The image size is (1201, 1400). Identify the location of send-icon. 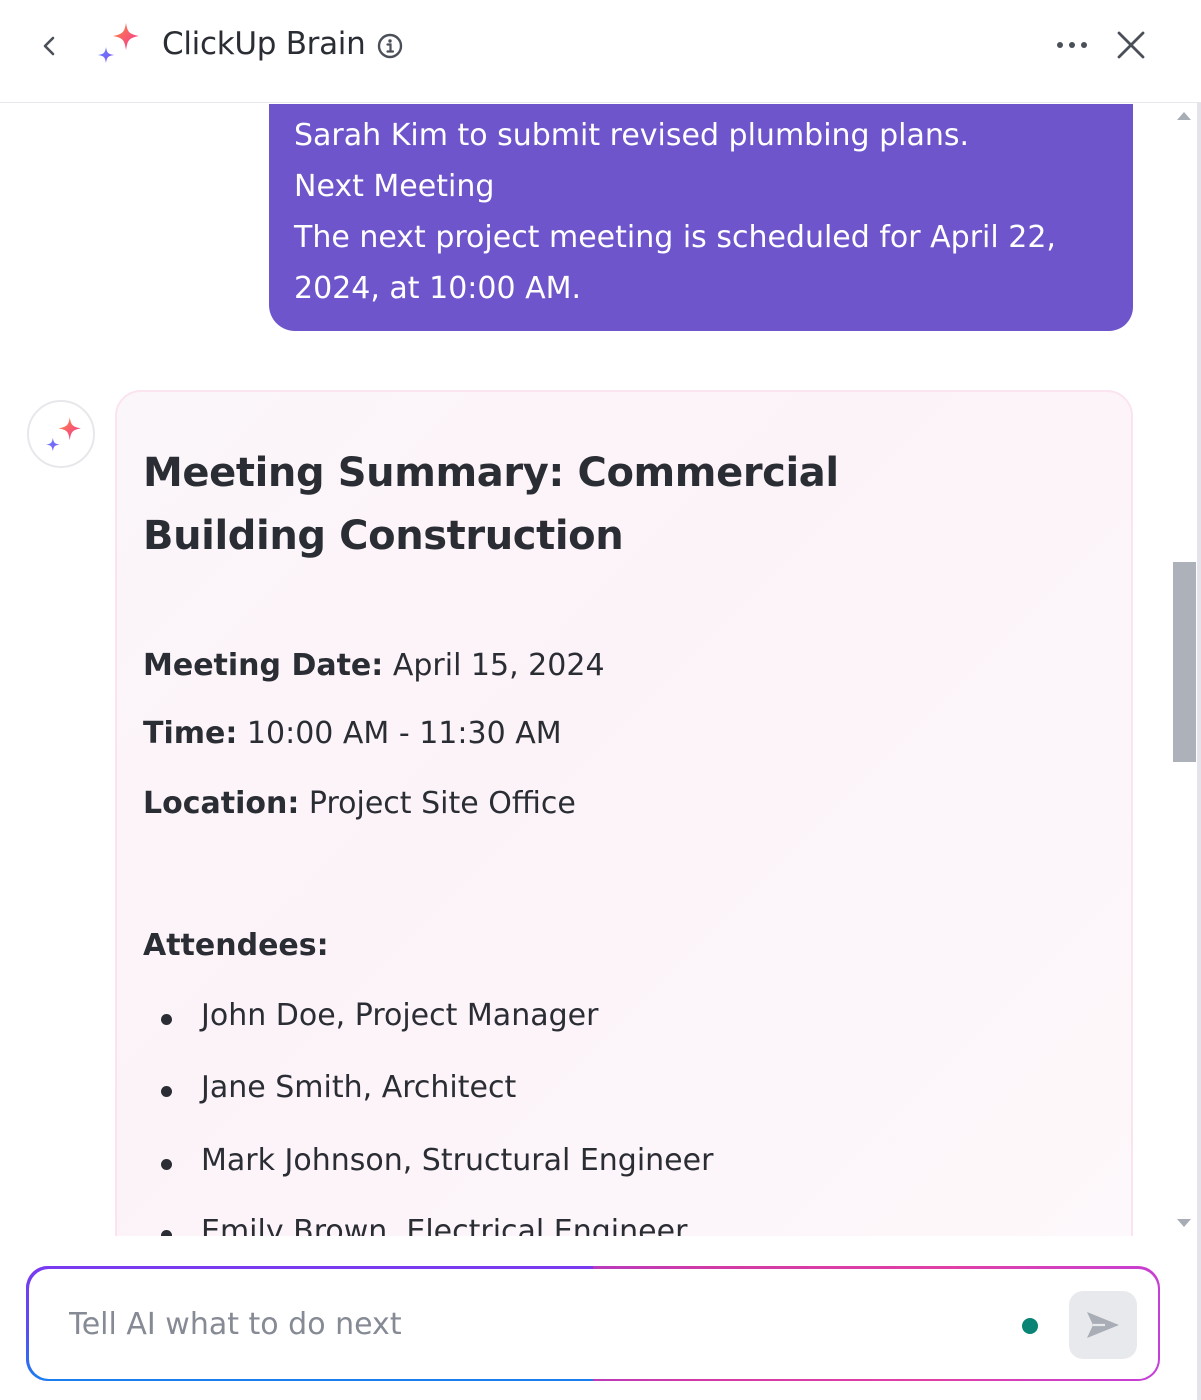
(1102, 1324).